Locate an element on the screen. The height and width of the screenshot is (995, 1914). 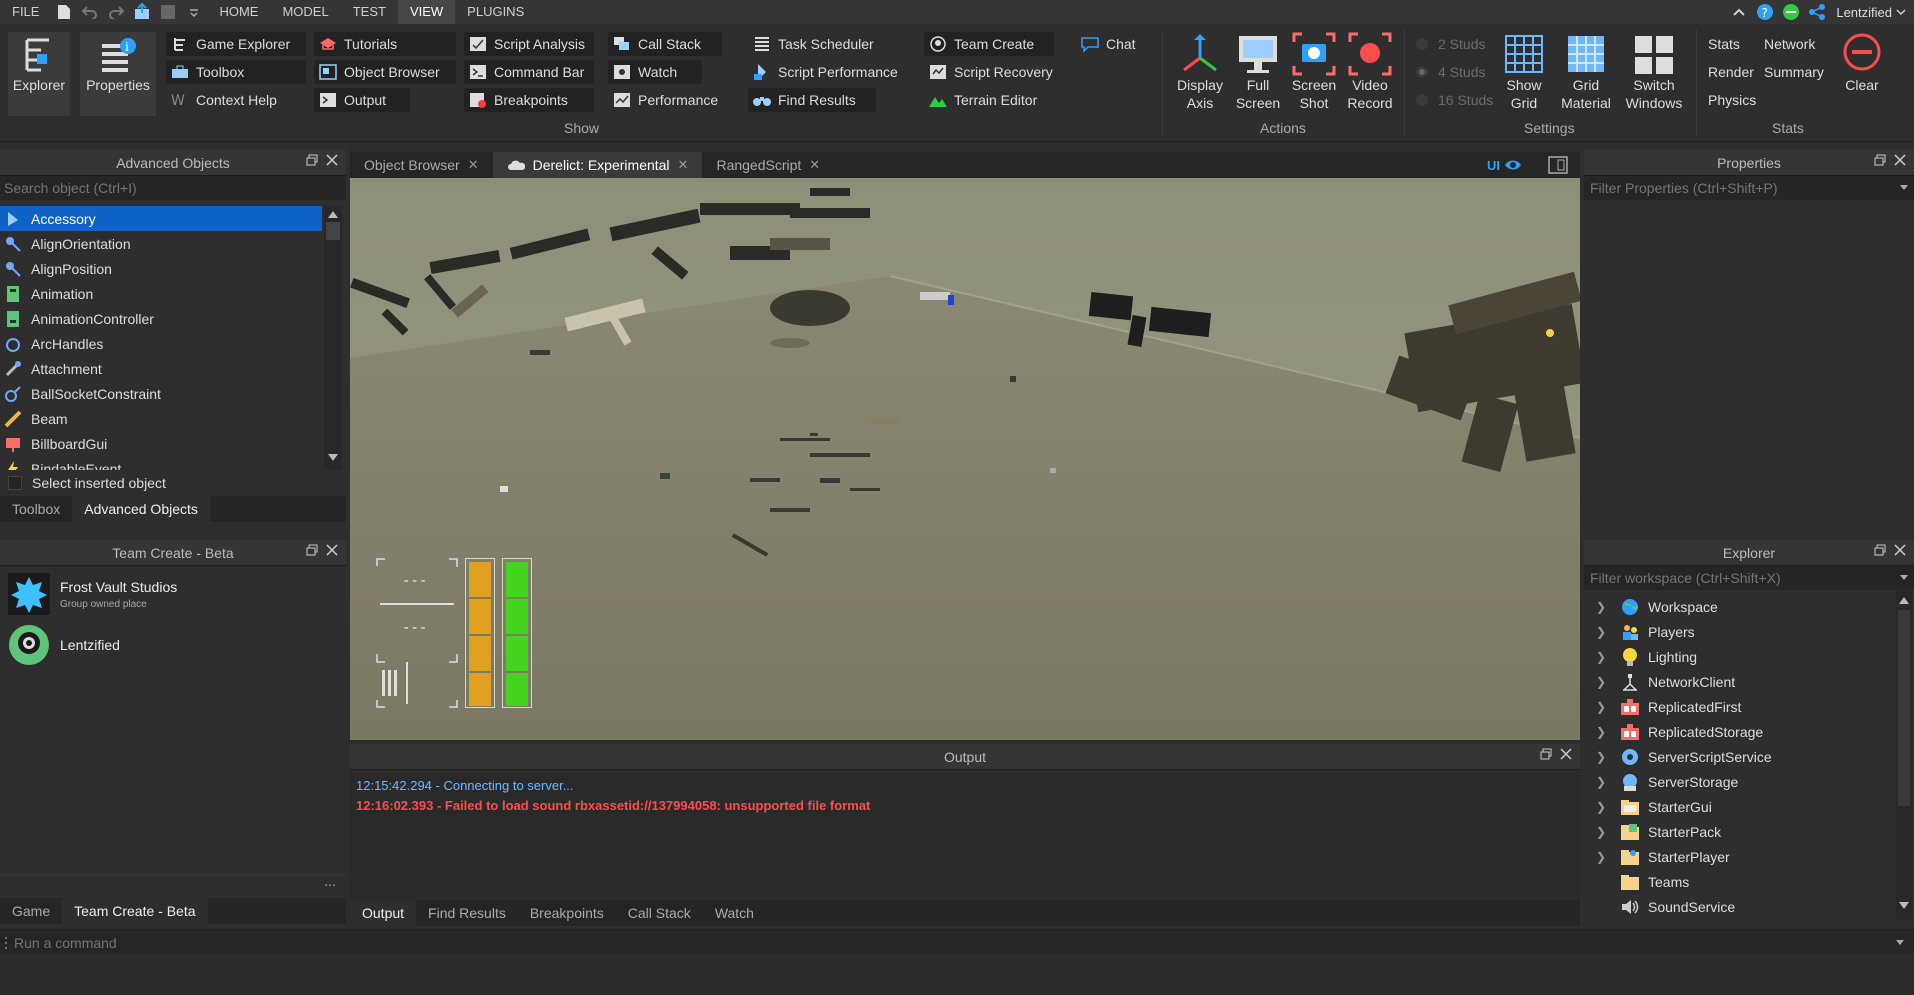
menu-file: FILE is located at coordinates (25, 12).